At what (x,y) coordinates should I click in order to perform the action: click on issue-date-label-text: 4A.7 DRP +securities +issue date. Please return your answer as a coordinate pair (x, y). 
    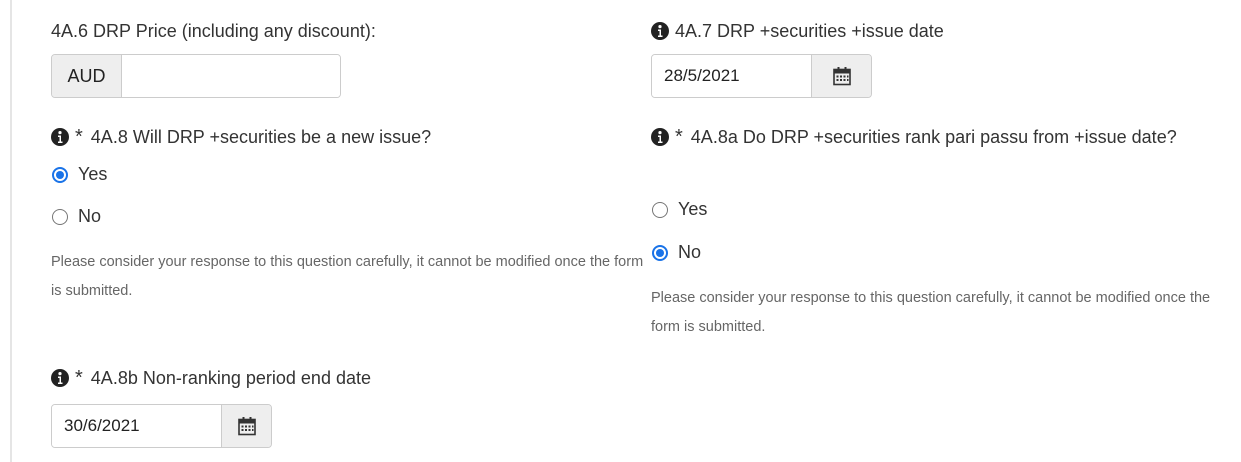
    Looking at the image, I should click on (809, 31).